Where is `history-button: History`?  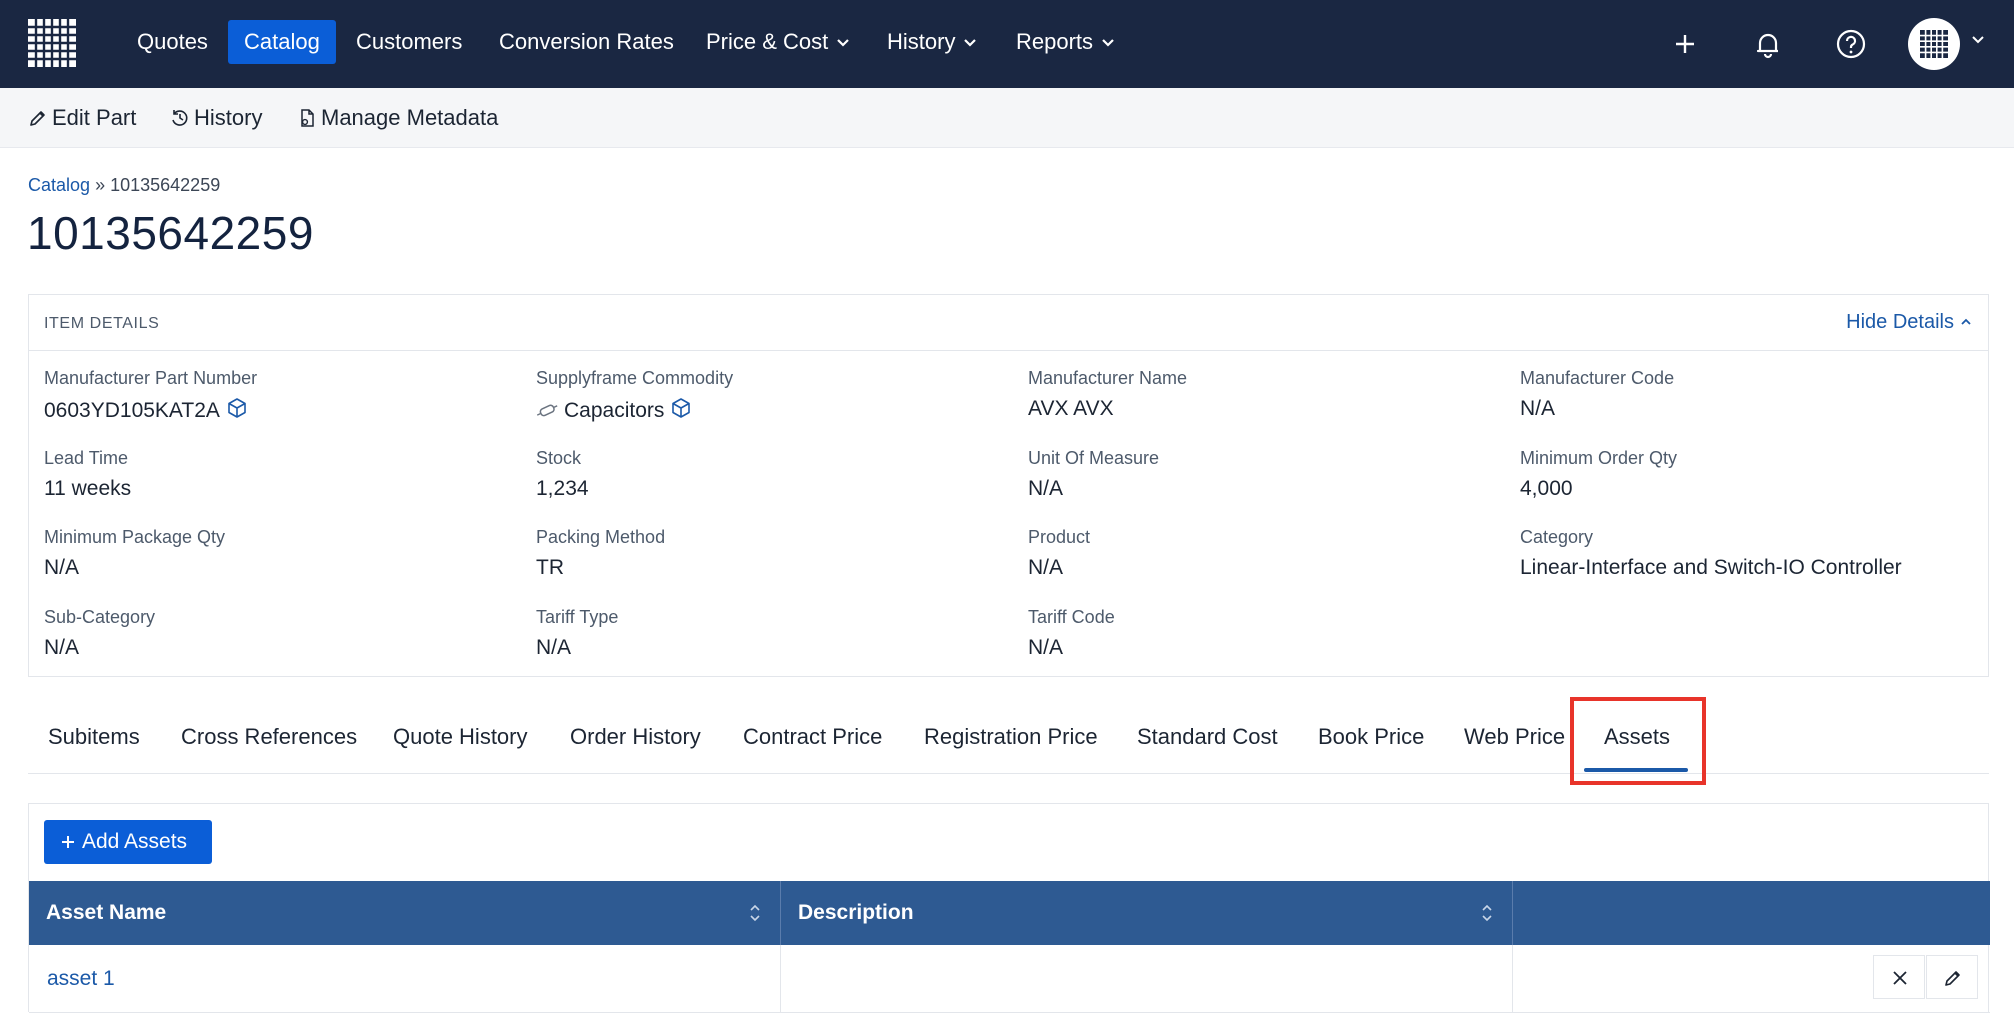 history-button: History is located at coordinates (216, 118).